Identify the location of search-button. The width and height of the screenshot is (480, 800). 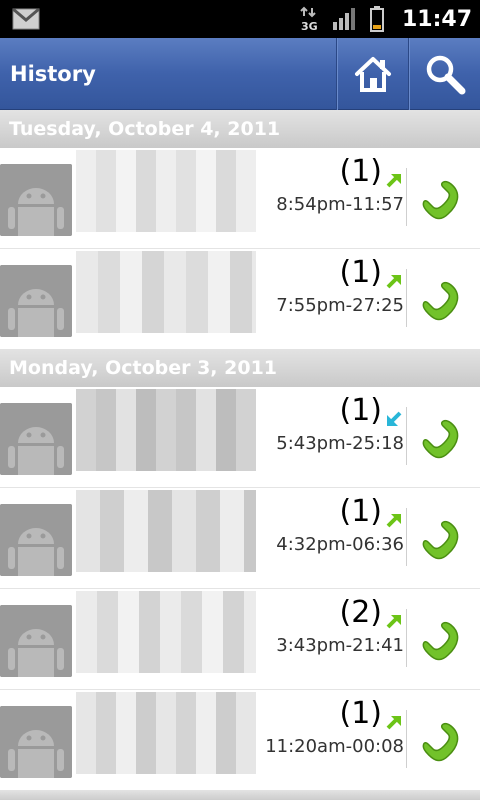
(444, 74).